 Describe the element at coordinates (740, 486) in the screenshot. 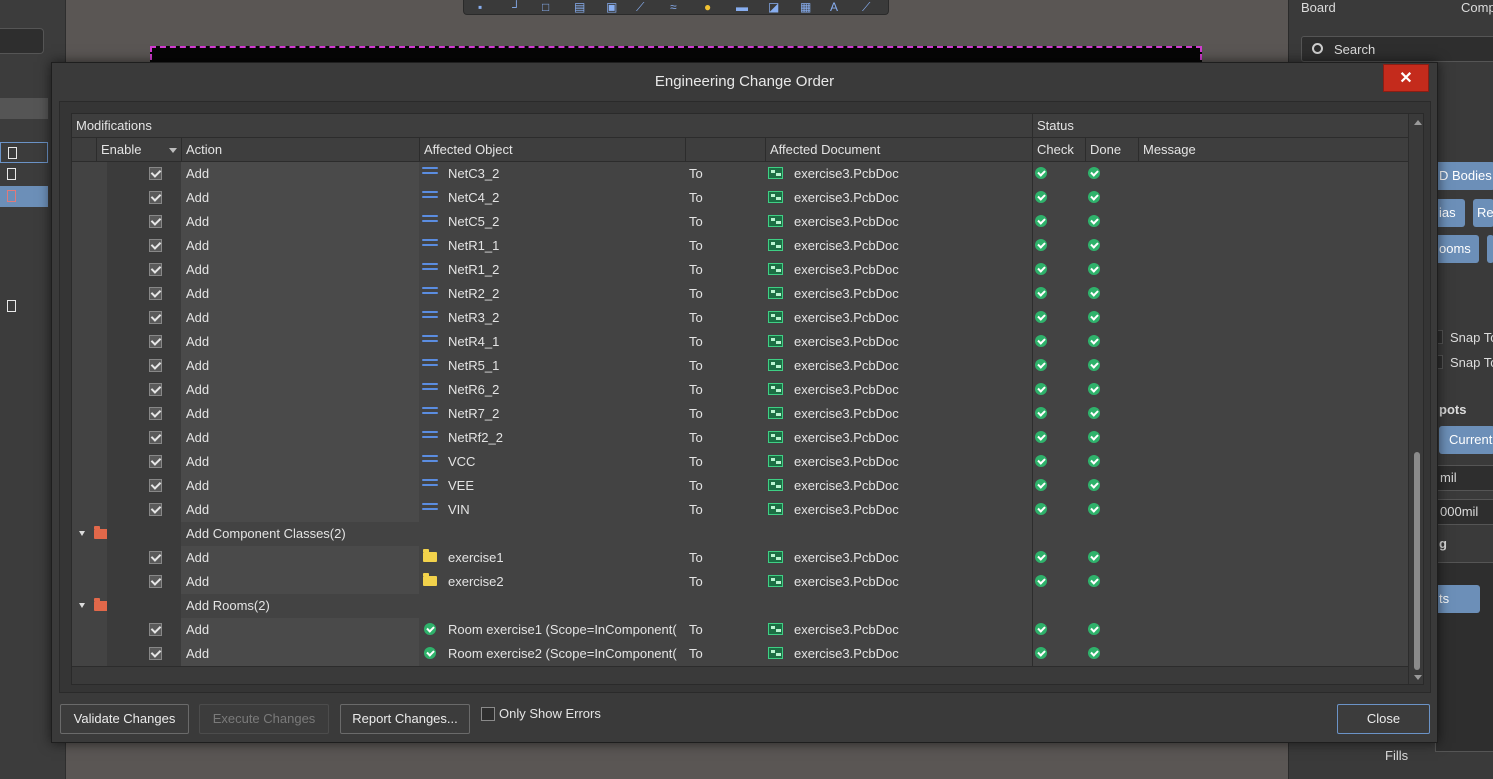

I see `table-row: Add VEE To exercise3.PcbDoc` at that location.